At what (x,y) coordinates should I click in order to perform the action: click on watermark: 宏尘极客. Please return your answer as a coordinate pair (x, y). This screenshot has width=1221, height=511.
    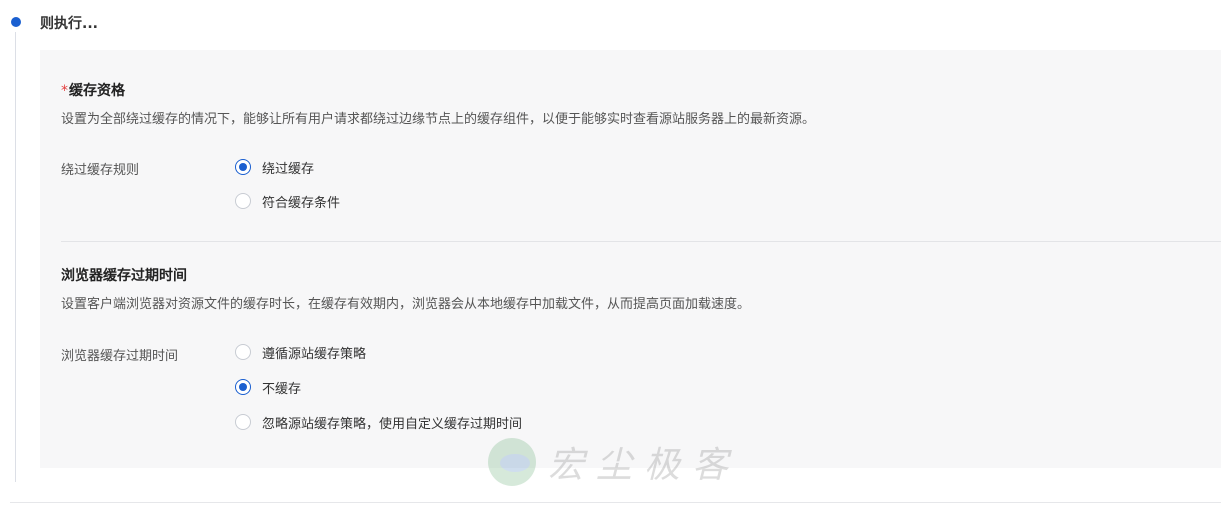
    Looking at the image, I should click on (614, 462).